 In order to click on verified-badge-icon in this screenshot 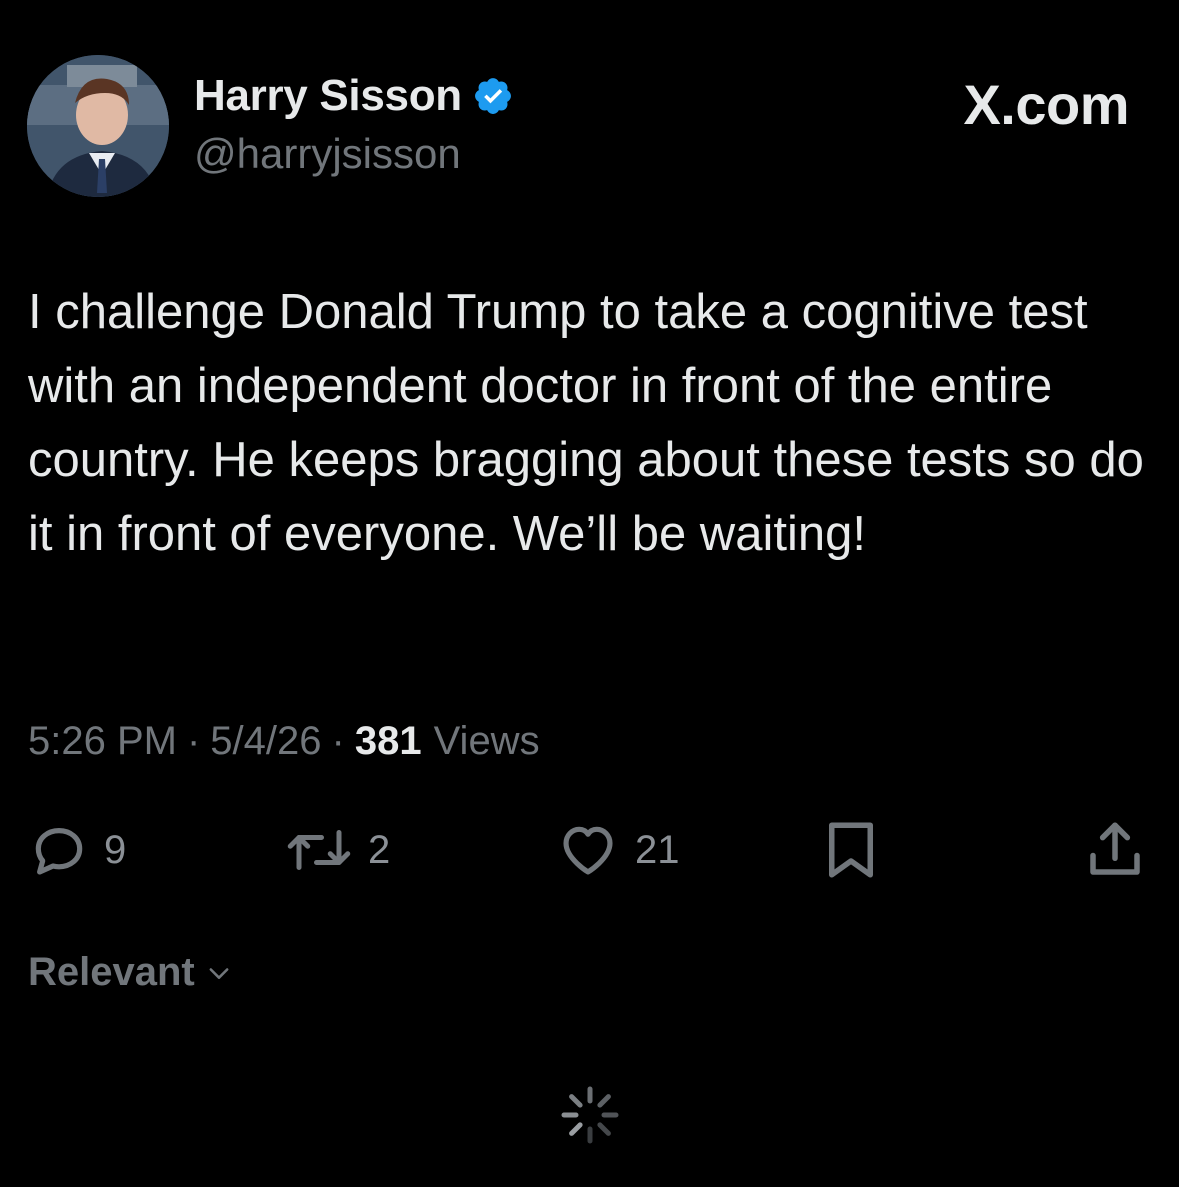, I will do `click(492, 96)`.